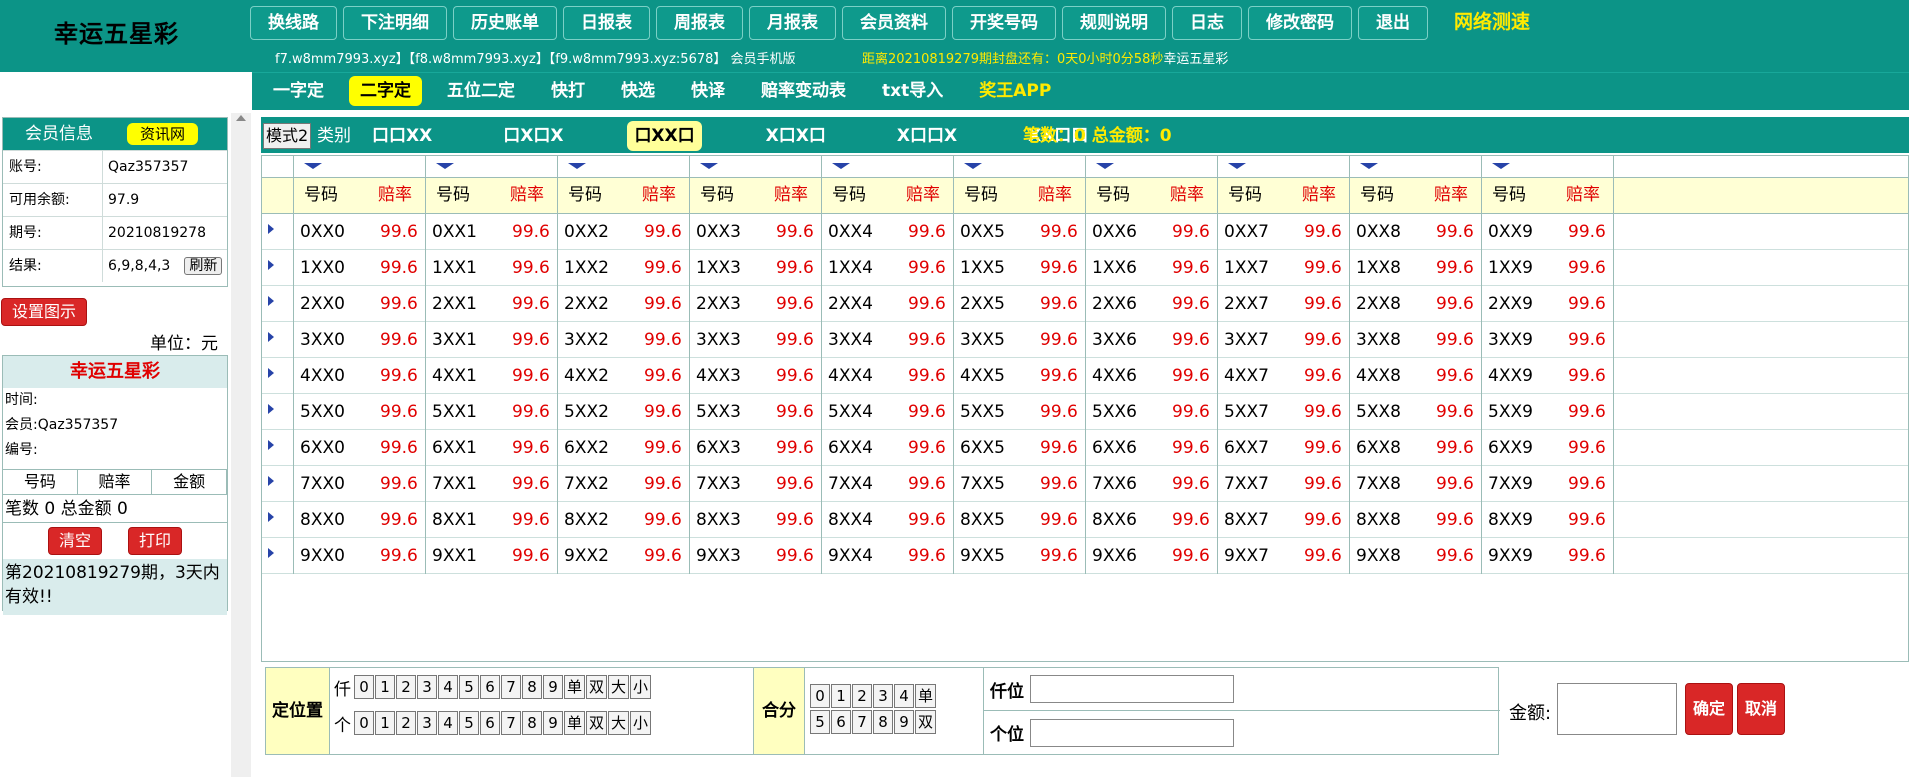 Image resolution: width=1909 pixels, height=777 pixels. I want to click on bet-cell: 3XX4 99.6, so click(888, 340).